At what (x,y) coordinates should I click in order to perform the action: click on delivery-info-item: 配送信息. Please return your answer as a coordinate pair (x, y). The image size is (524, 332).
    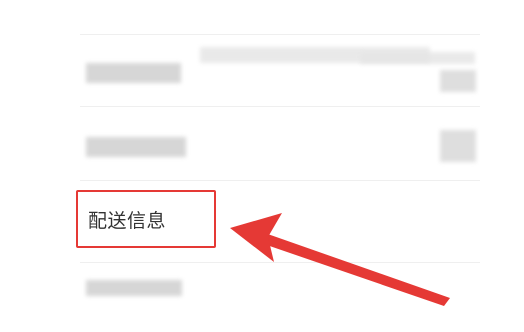
    Looking at the image, I should click on (146, 219).